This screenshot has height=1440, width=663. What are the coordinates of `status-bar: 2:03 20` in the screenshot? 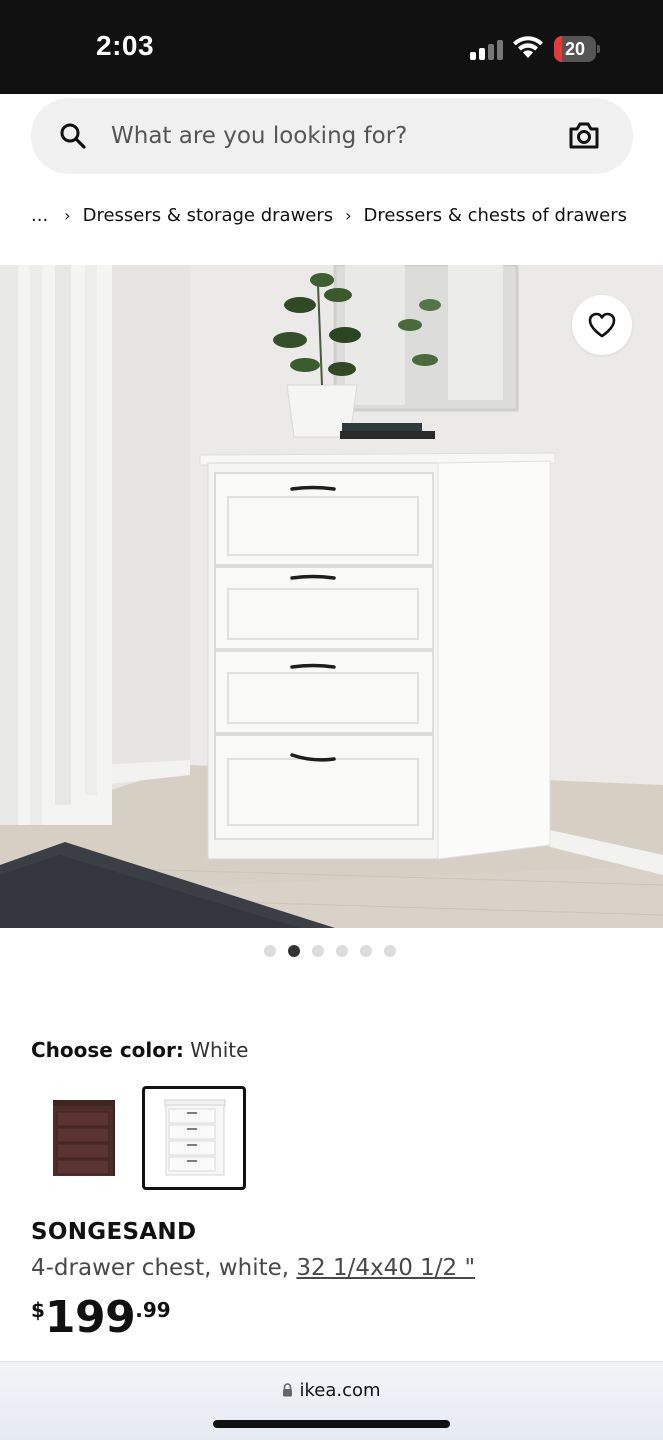 It's located at (331, 47).